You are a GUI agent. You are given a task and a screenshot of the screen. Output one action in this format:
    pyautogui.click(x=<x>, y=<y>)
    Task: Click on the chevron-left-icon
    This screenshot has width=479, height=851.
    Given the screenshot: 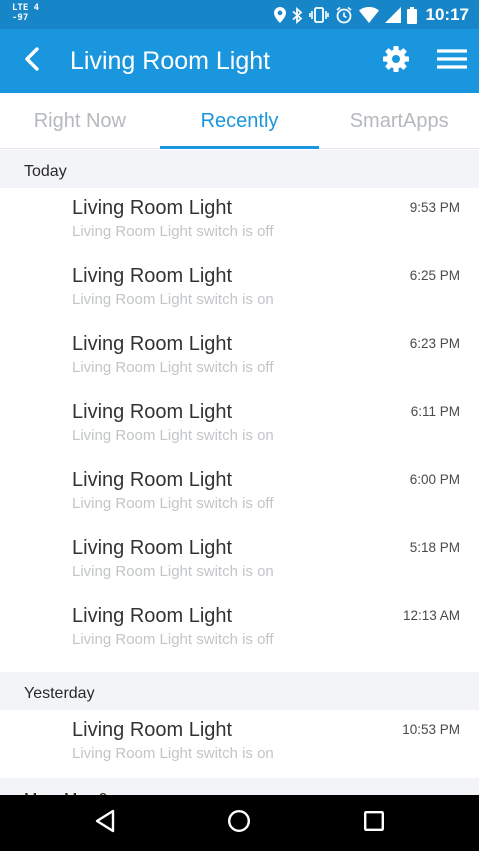 What is the action you would take?
    pyautogui.click(x=32, y=61)
    